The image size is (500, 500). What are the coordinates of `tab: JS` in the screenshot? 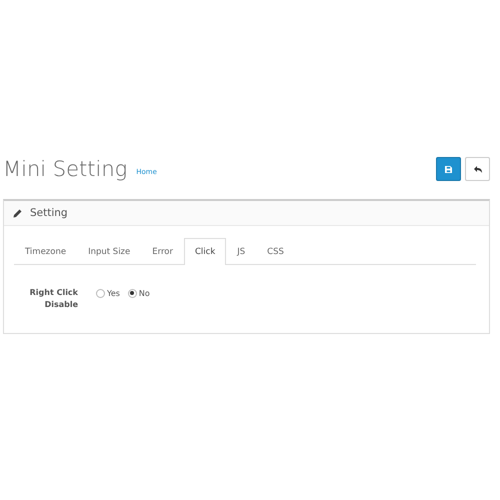 It's located at (241, 251).